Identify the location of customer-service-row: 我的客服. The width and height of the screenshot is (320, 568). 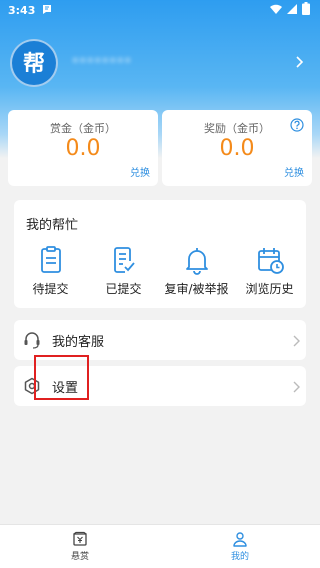
(160, 340).